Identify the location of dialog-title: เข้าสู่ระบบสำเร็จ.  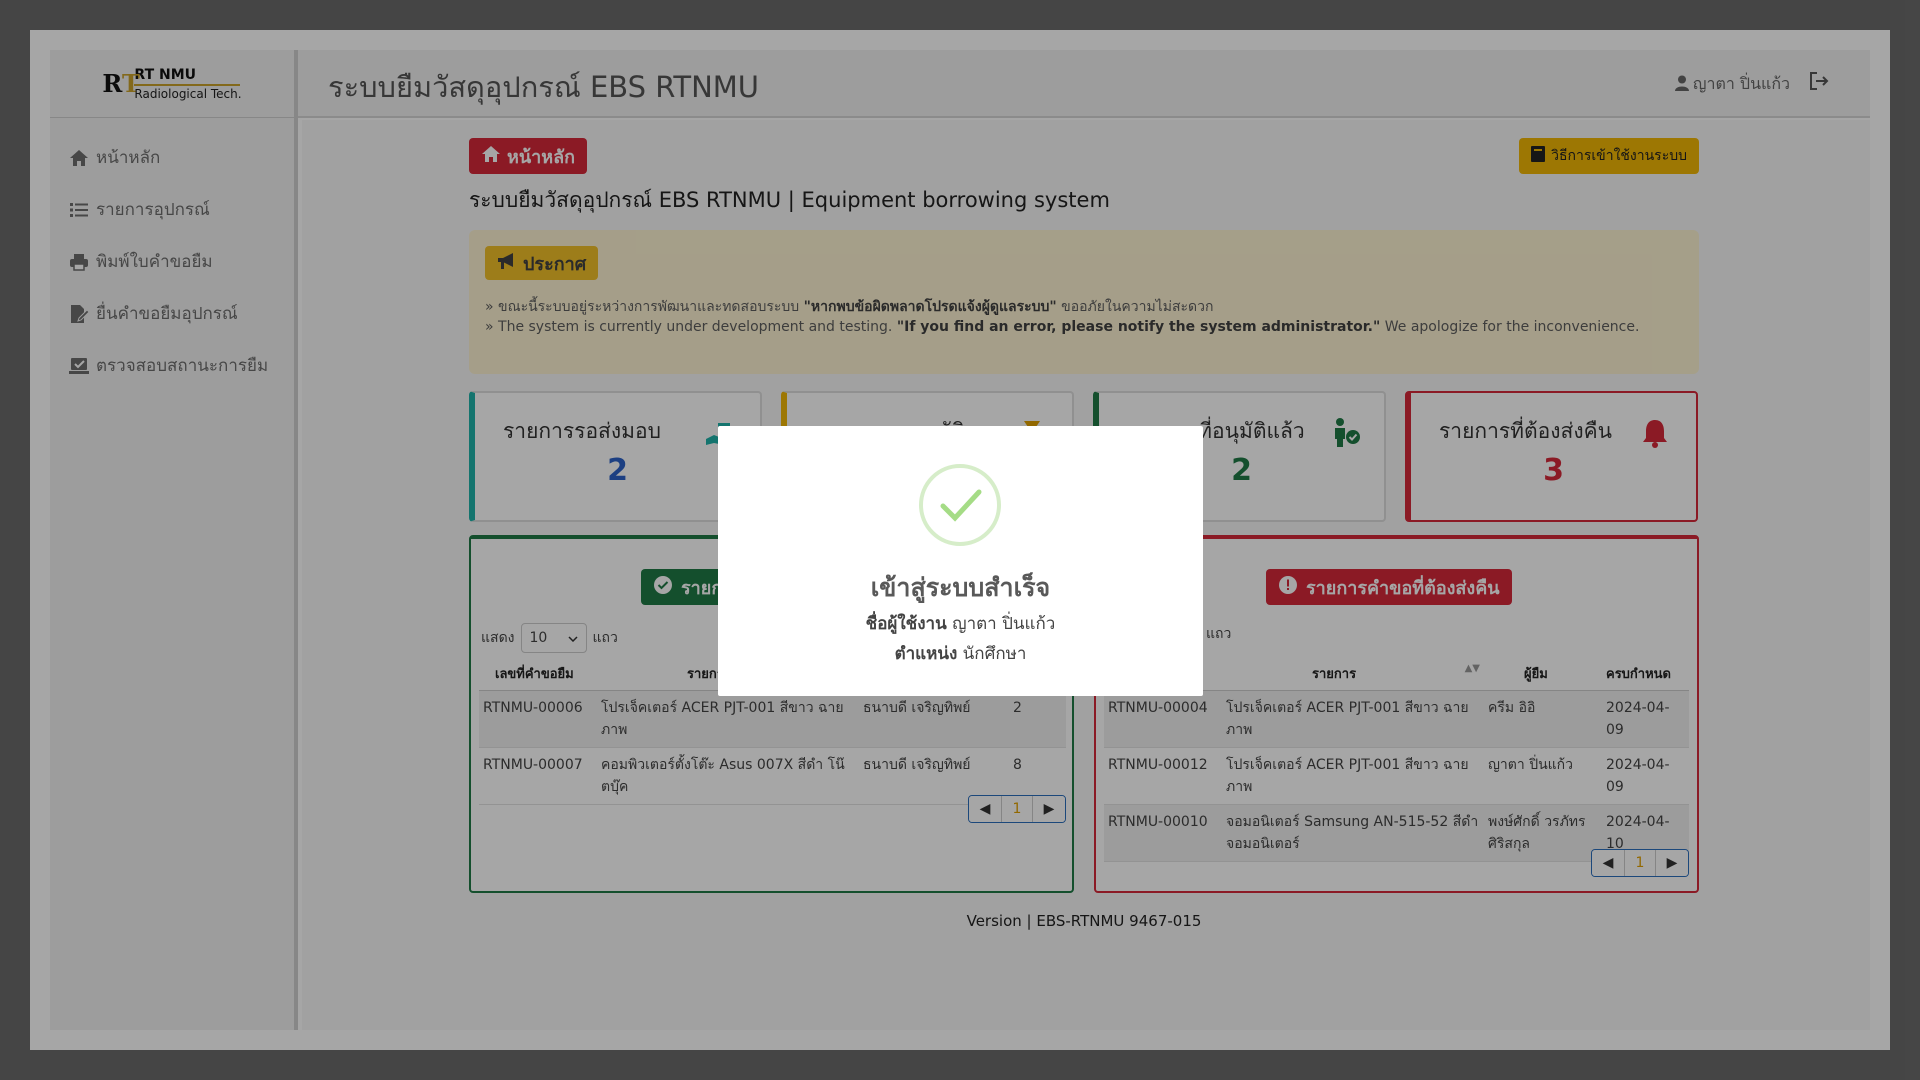
(960, 587).